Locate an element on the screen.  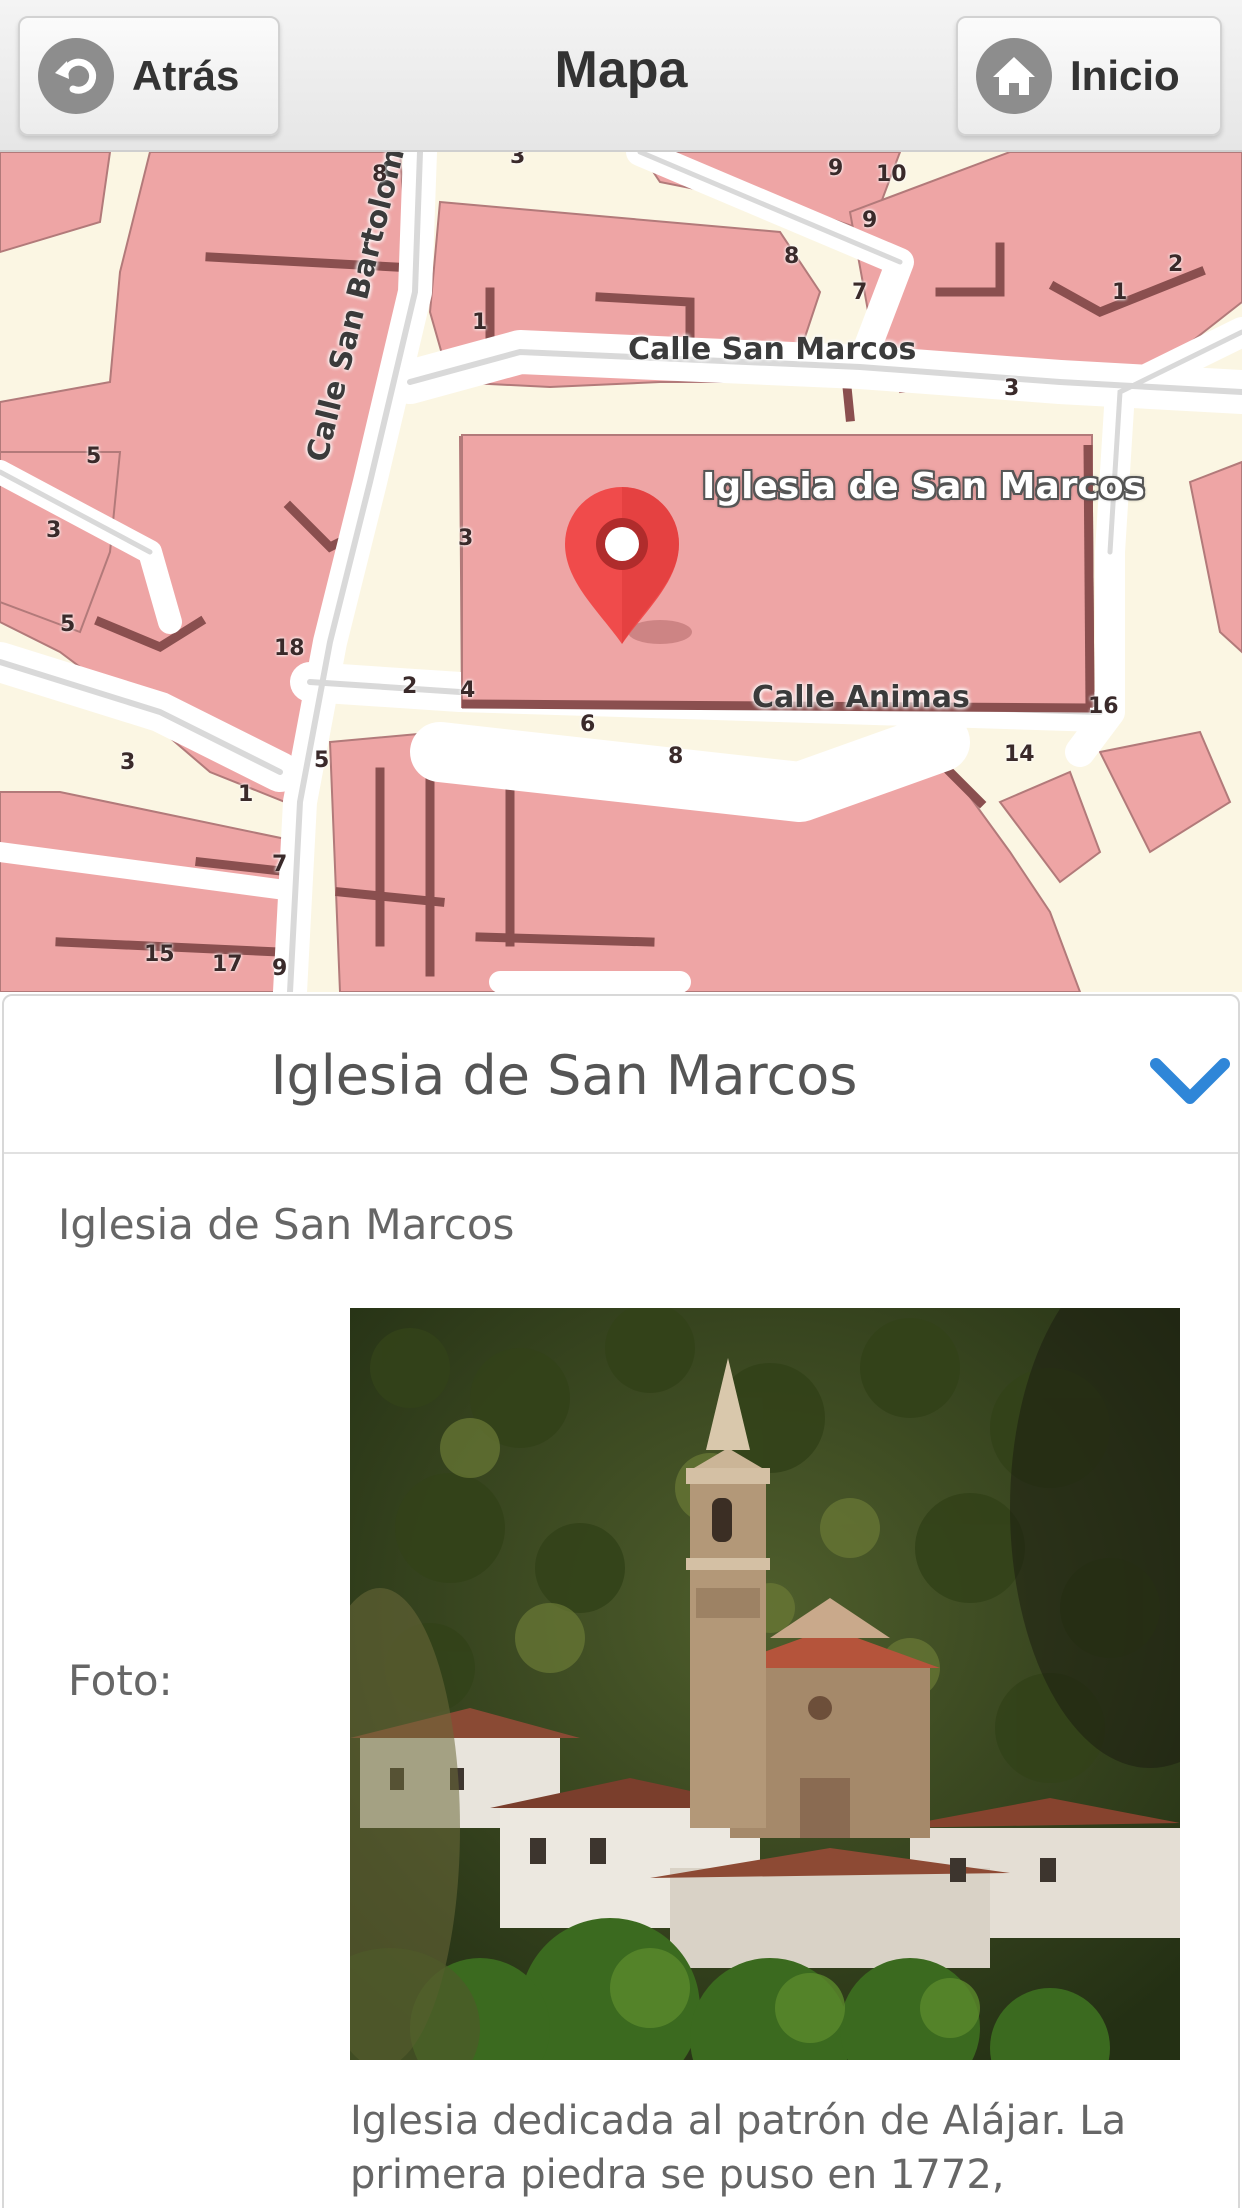
street-label: Calle Animas is located at coordinates (861, 697).